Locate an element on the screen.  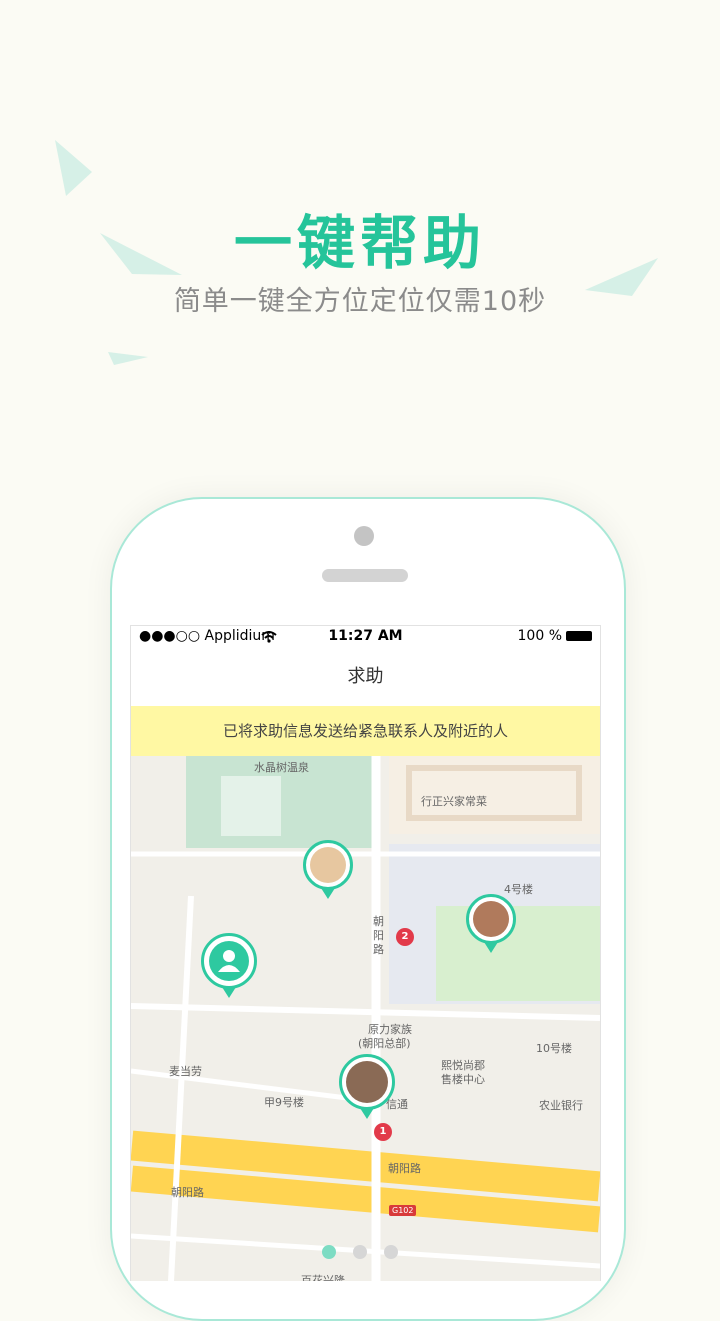
phone-speaker is located at coordinates (365, 575).